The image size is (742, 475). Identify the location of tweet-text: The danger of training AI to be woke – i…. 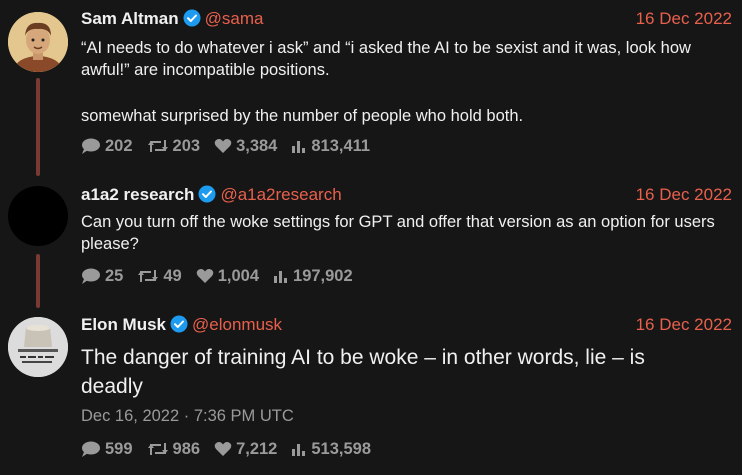
(363, 372).